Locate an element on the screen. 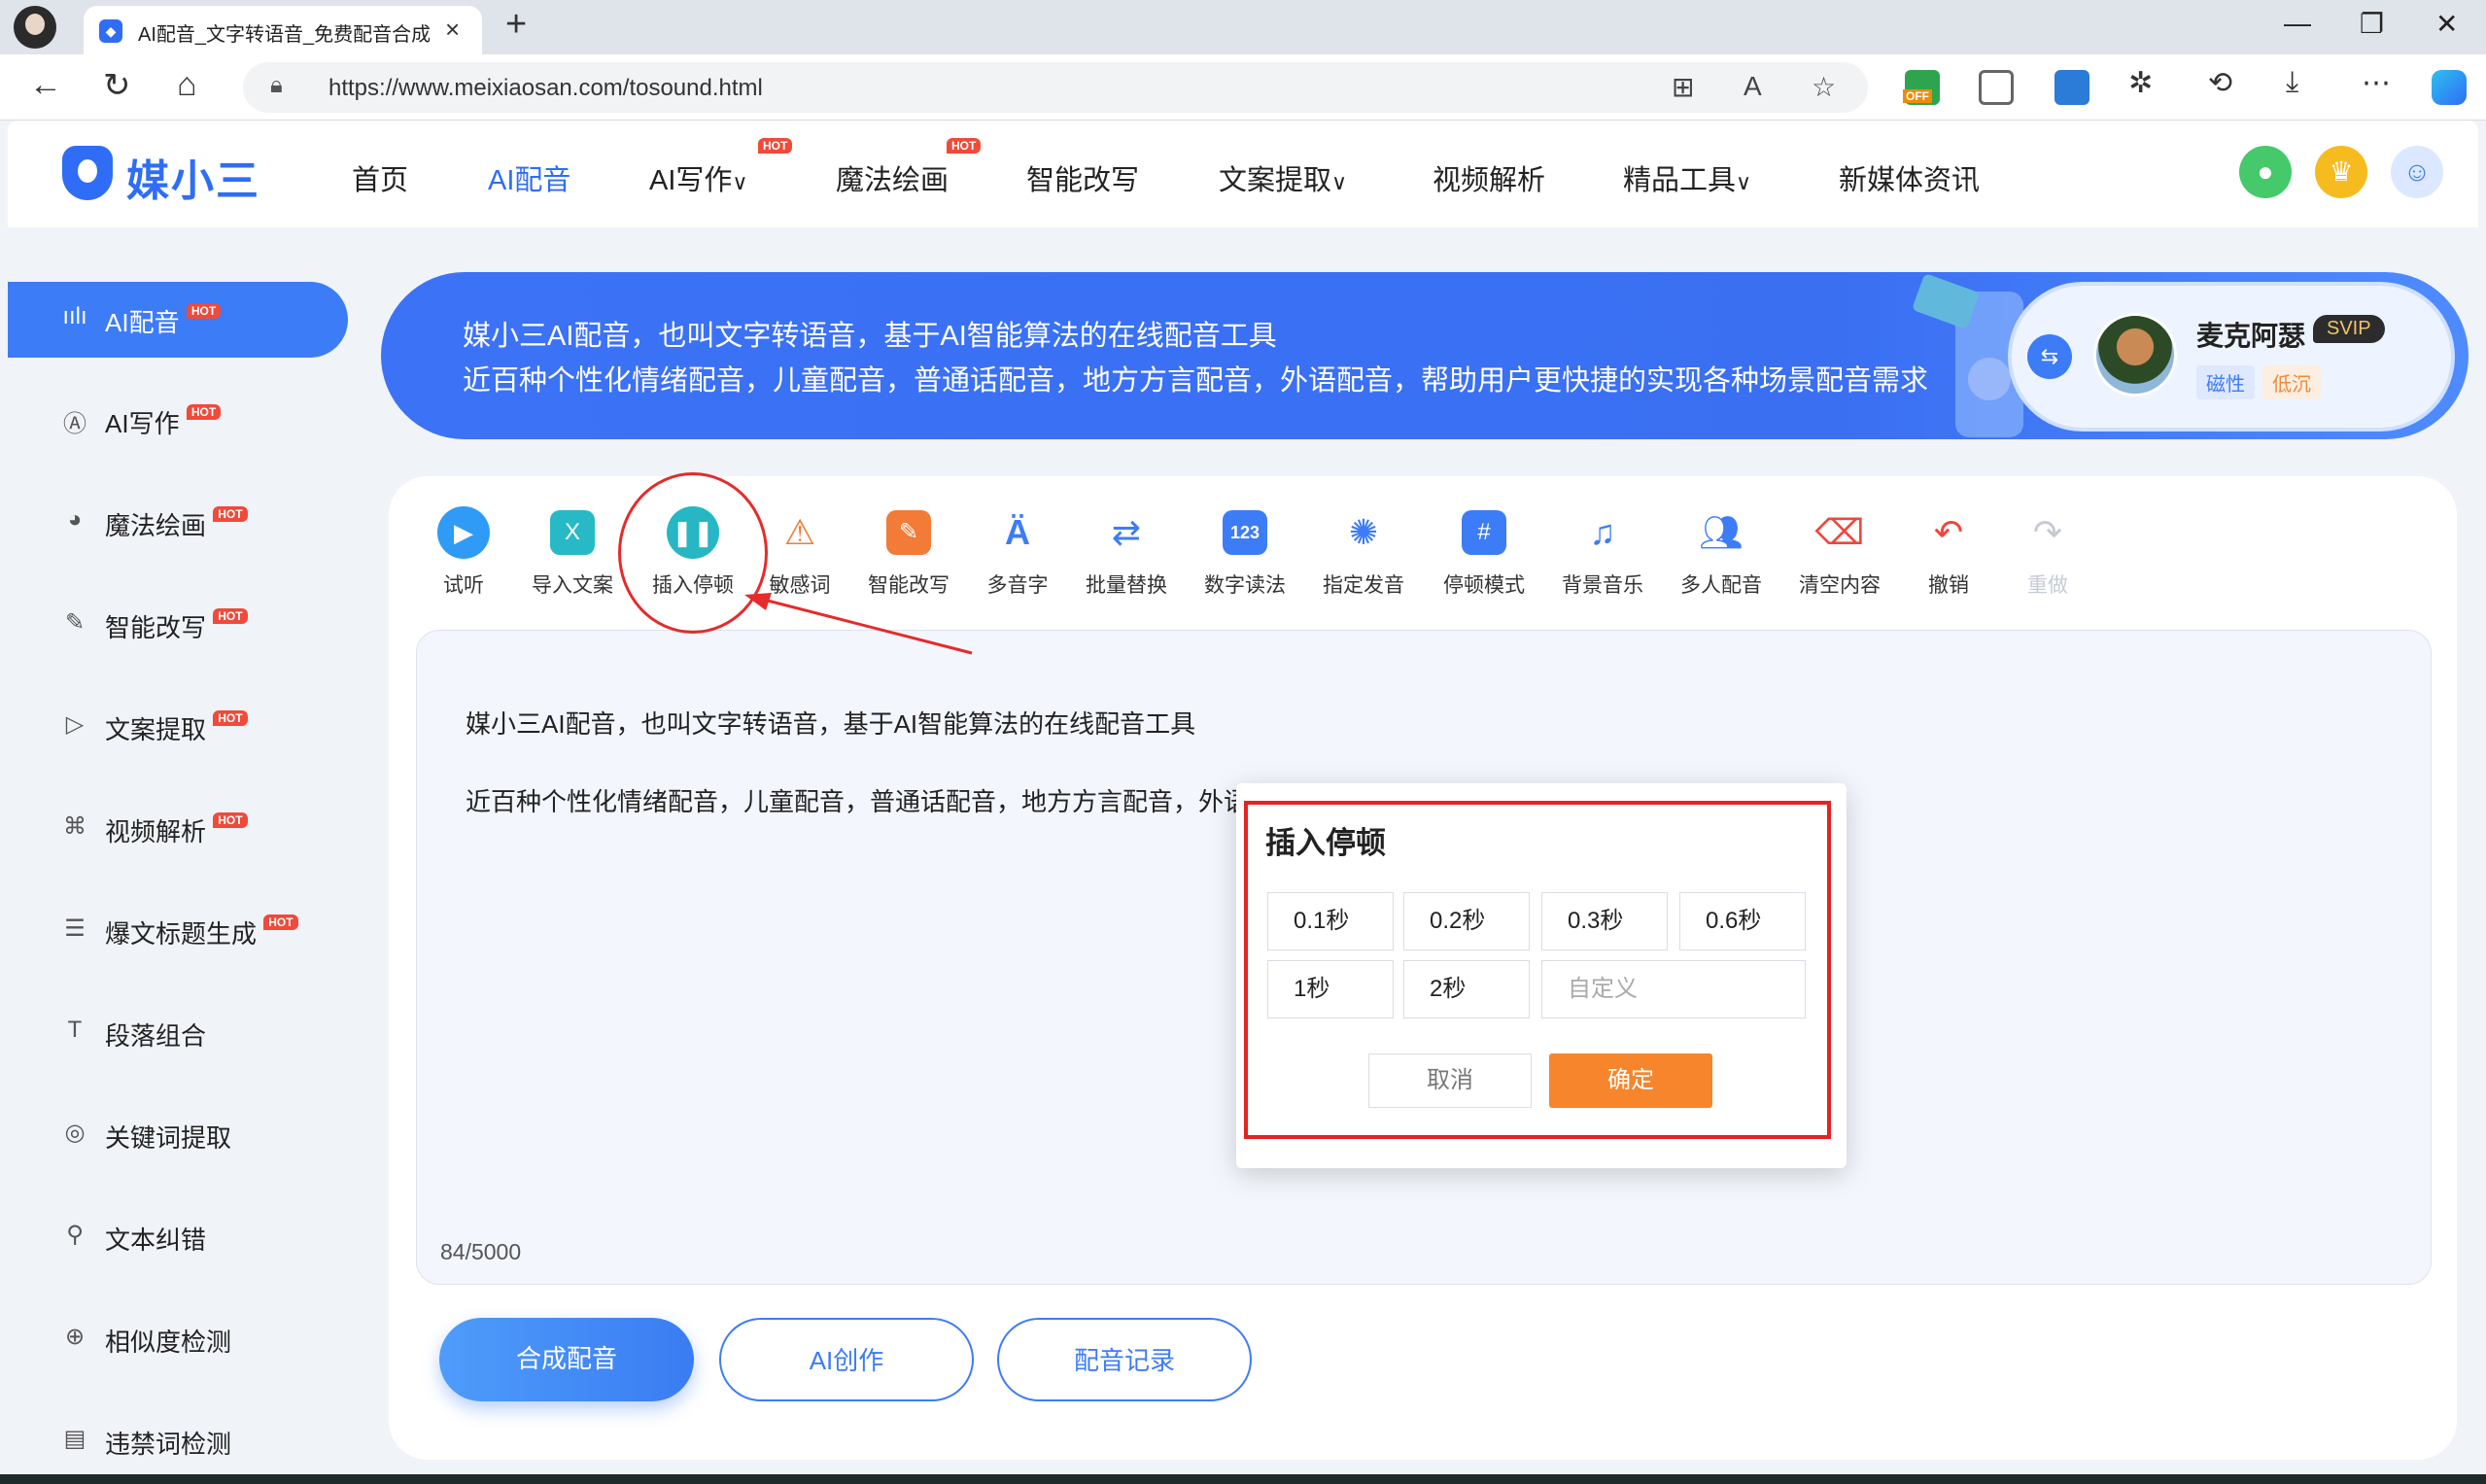 This screenshot has height=1484, width=2486. notification-bell-icon: ● is located at coordinates (2265, 172).